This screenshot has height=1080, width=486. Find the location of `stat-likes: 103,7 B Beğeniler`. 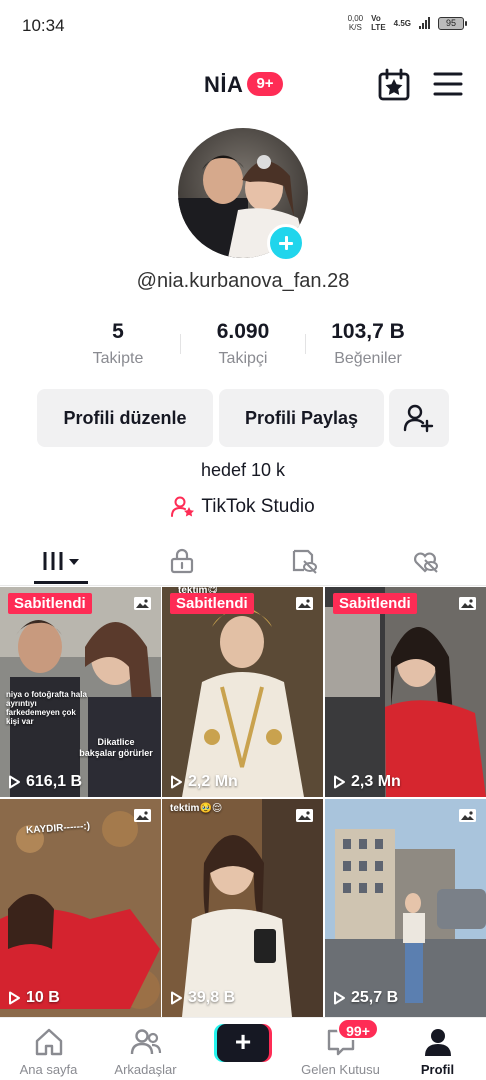

stat-likes: 103,7 B Beğeniler is located at coordinates (368, 344).